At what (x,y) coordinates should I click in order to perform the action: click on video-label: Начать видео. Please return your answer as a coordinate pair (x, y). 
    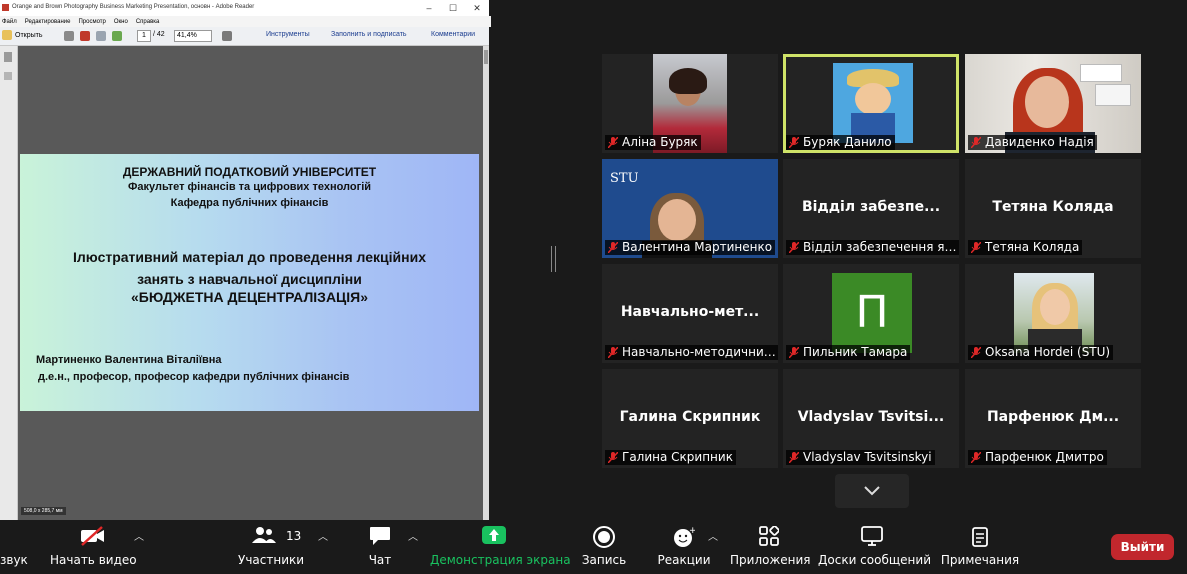
    Looking at the image, I should click on (93, 560).